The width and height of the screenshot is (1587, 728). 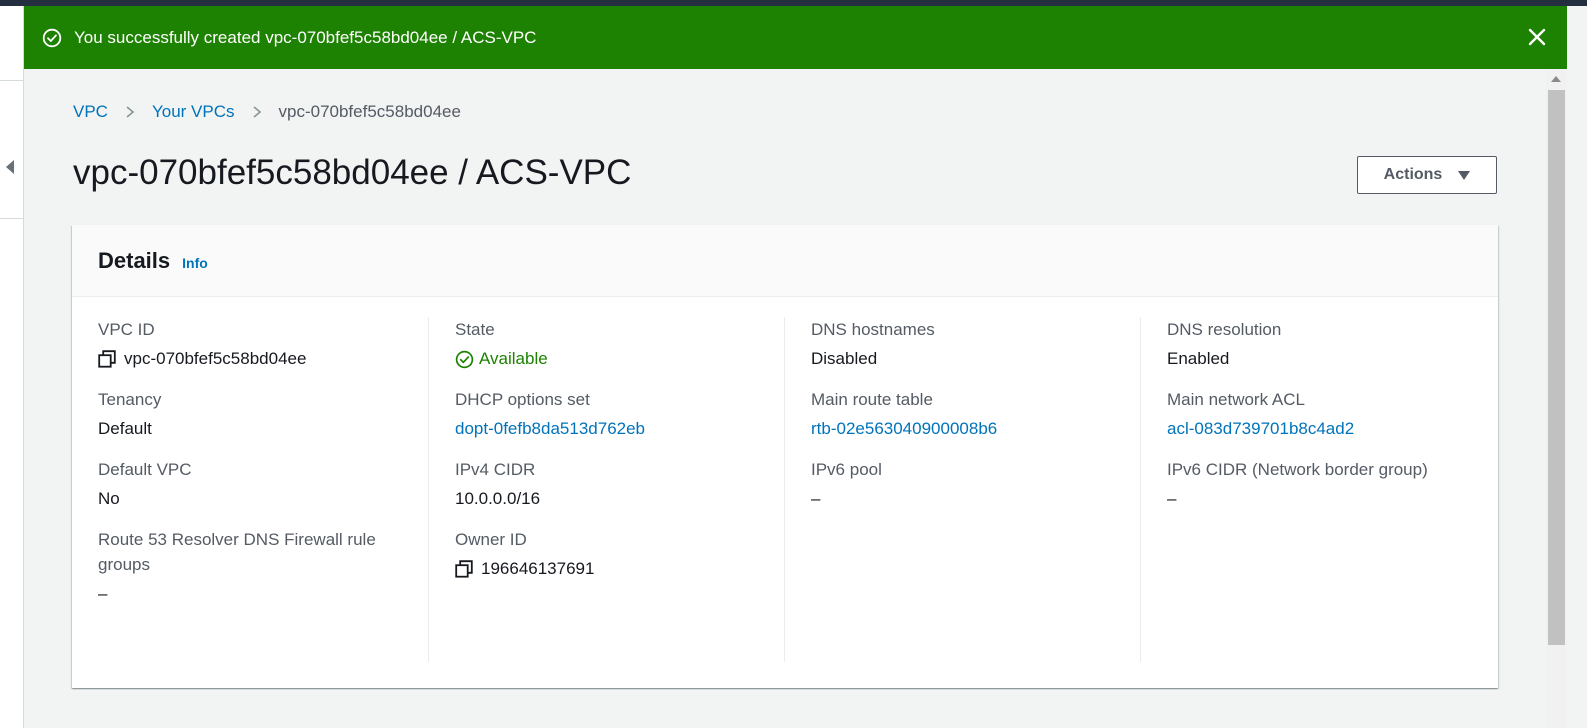 What do you see at coordinates (872, 399) in the screenshot?
I see `field-label: Main route table` at bounding box center [872, 399].